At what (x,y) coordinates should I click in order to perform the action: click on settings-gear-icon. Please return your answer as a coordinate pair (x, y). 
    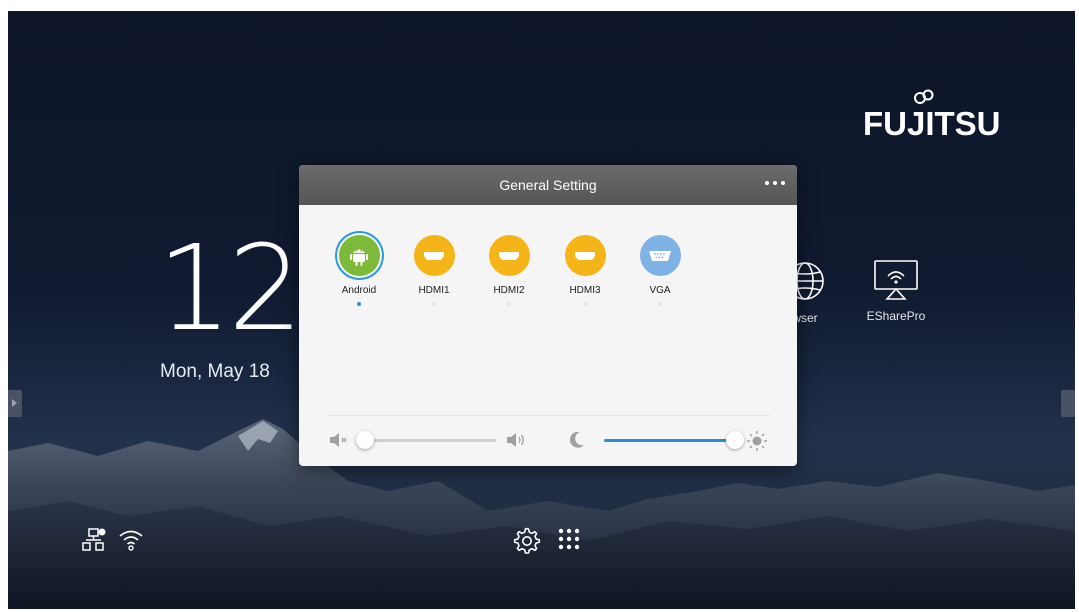
    Looking at the image, I should click on (527, 541).